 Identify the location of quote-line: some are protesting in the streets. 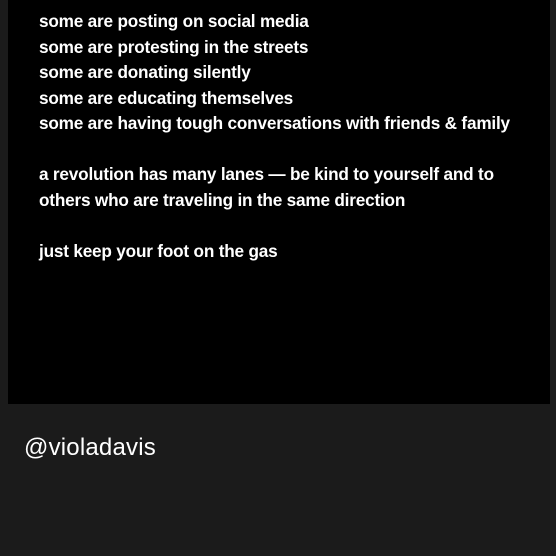
(174, 46).